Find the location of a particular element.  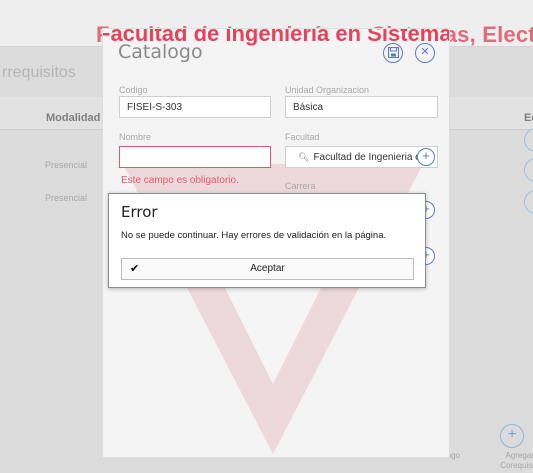

accept-button: ✔ Aceptar is located at coordinates (267, 269).